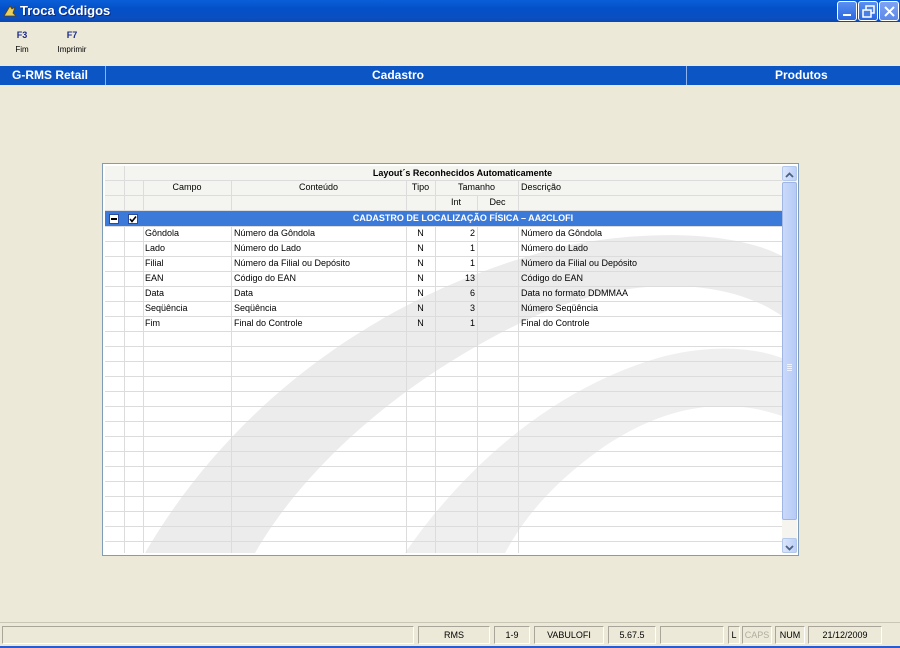 This screenshot has height=648, width=900. Describe the element at coordinates (319, 248) in the screenshot. I see `cell-conteudo: Número do Lado` at that location.